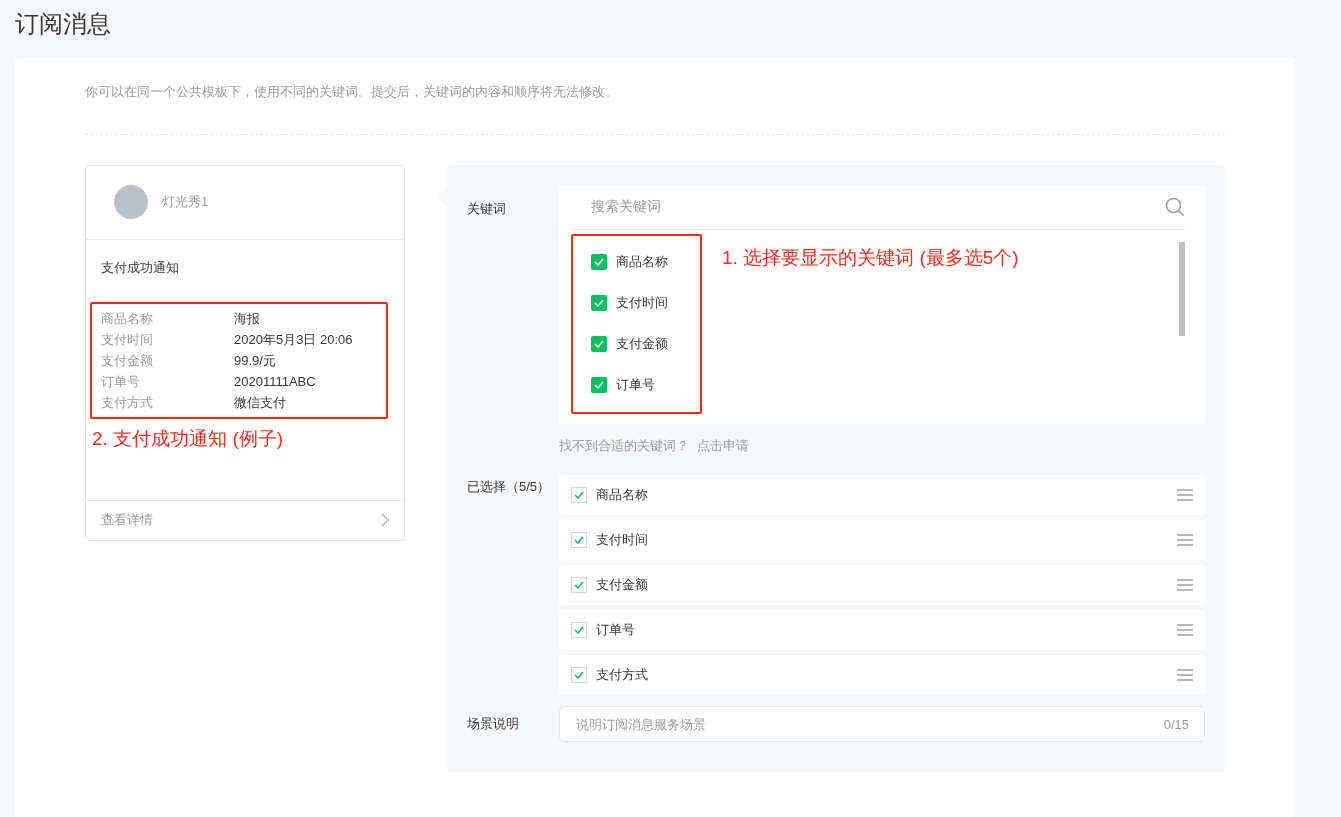 This screenshot has height=817, width=1341. What do you see at coordinates (616, 630) in the screenshot?
I see `keyword-label: 订单号` at bounding box center [616, 630].